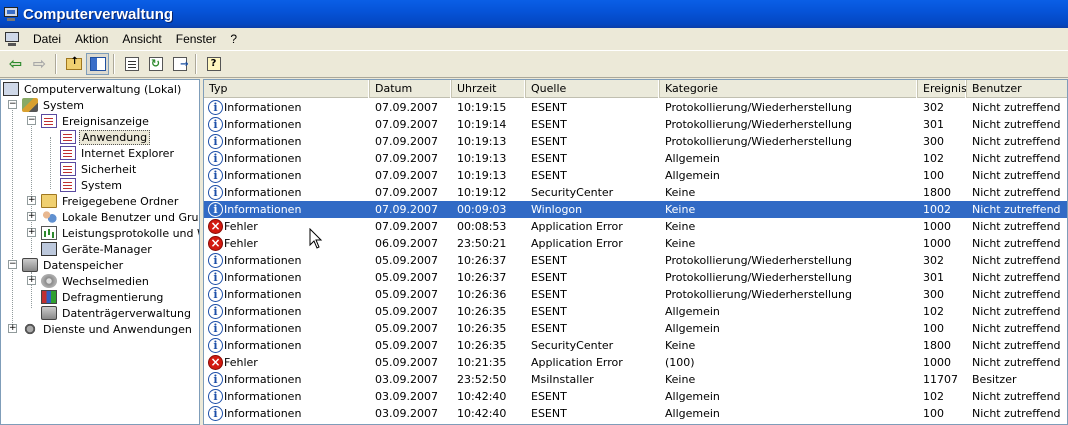  I want to click on cell-time: 10:26:35, so click(482, 311).